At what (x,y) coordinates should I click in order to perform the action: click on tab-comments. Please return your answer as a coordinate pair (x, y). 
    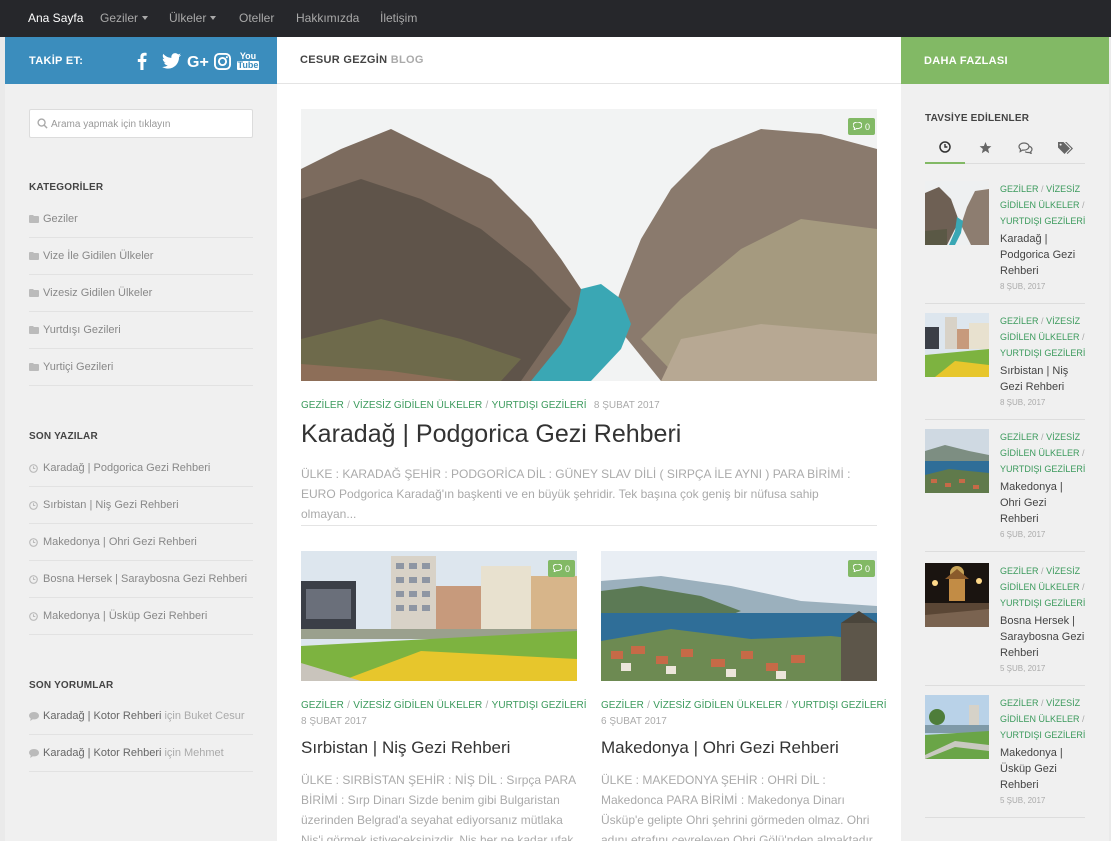
    Looking at the image, I should click on (1025, 149).